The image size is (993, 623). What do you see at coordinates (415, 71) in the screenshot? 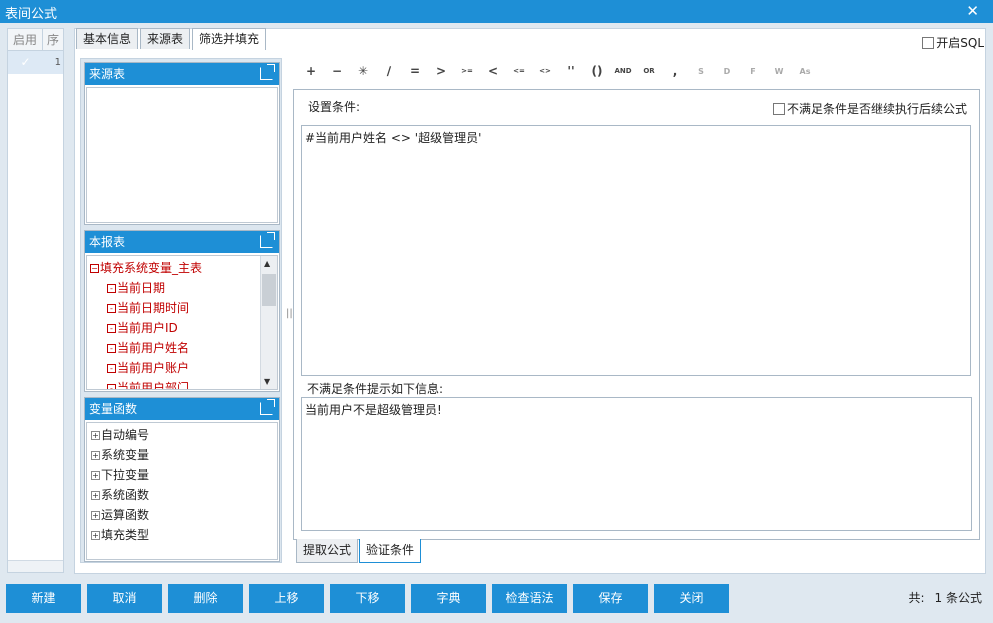
I see `op-equals-button: =` at bounding box center [415, 71].